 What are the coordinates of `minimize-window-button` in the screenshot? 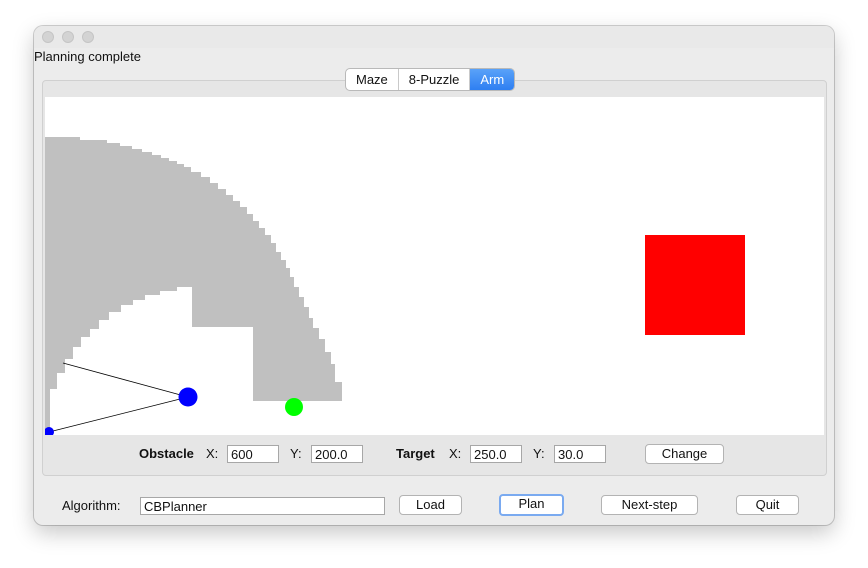 It's located at (68, 37).